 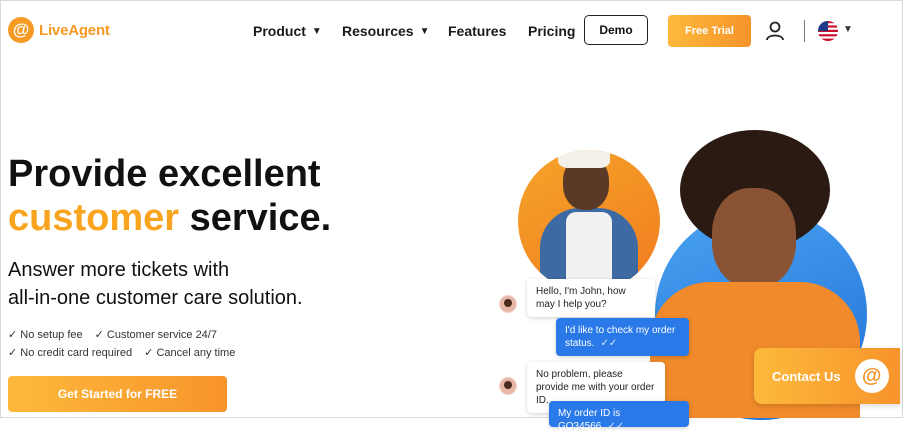 I want to click on logo-text: LiveAgent, so click(x=74, y=30).